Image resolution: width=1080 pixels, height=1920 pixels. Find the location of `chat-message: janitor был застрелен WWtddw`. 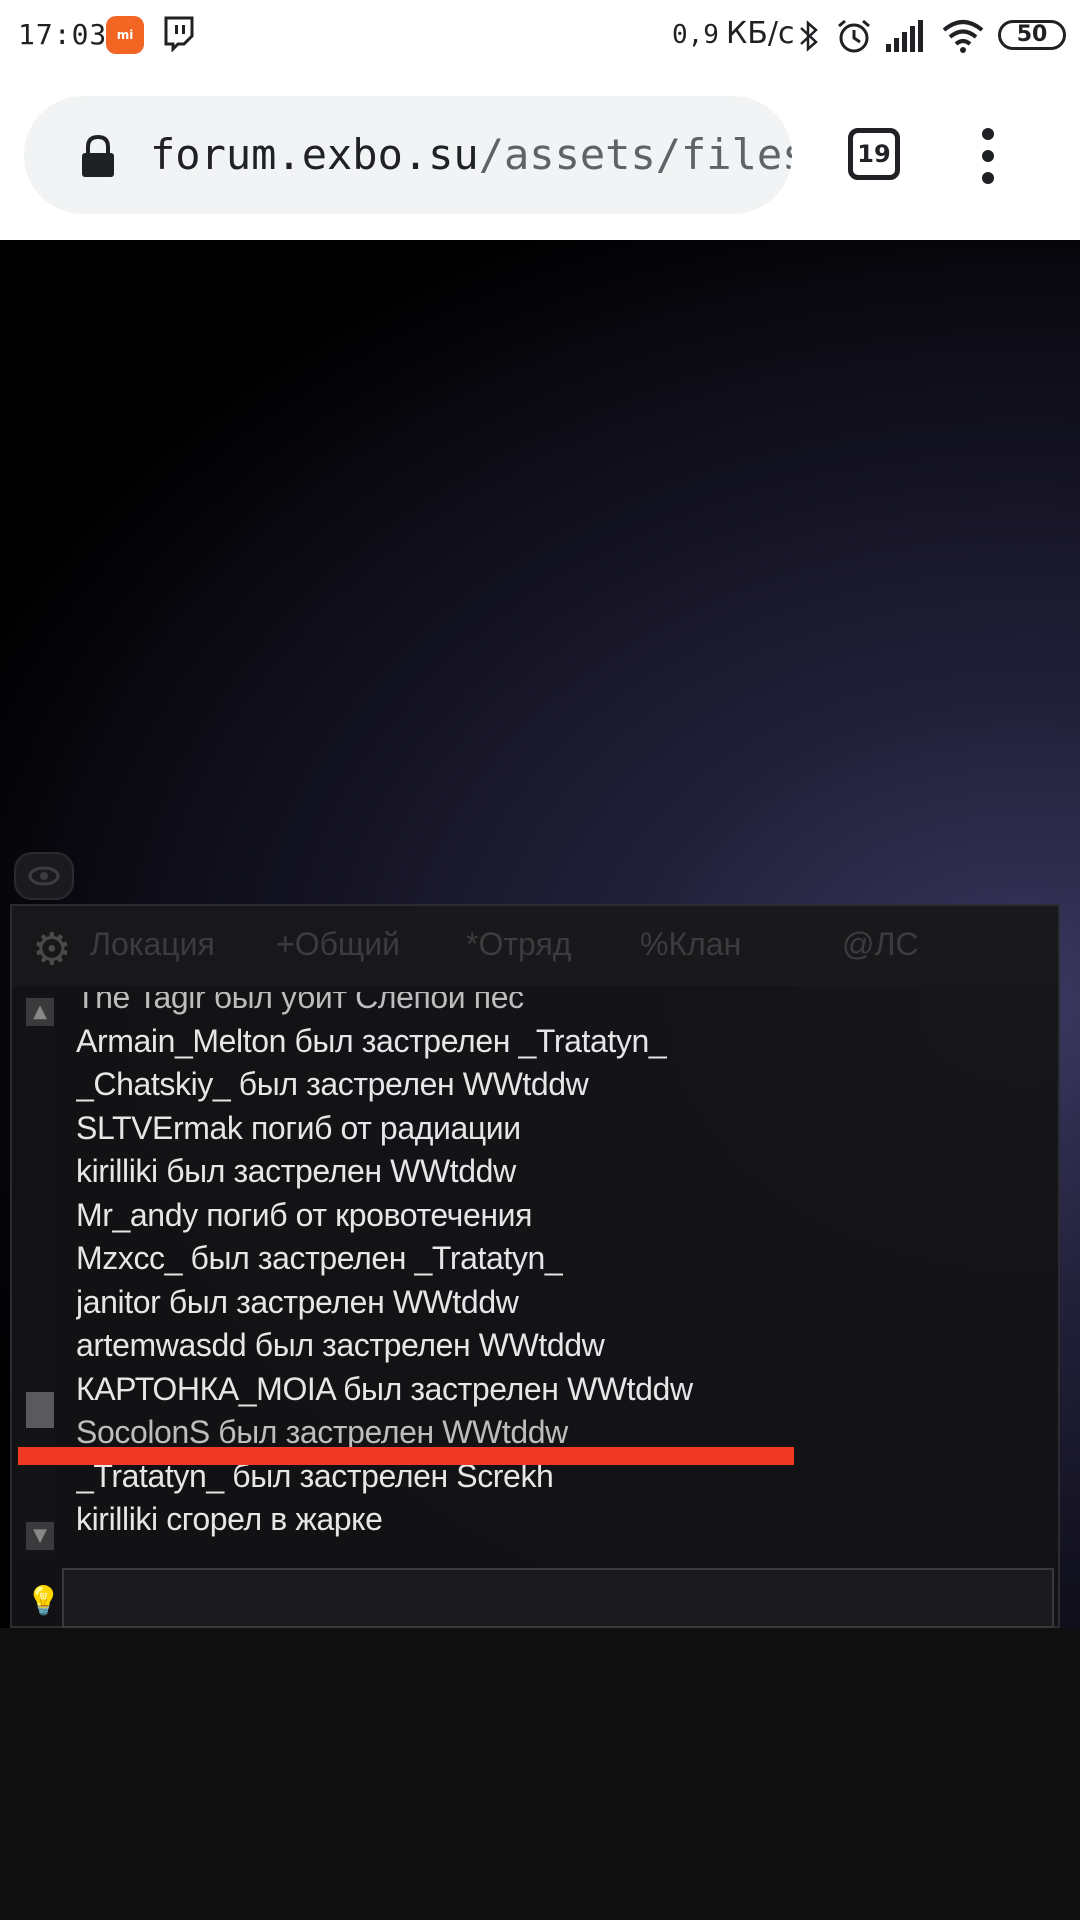

chat-message: janitor был застрелен WWtddw is located at coordinates (297, 1301).